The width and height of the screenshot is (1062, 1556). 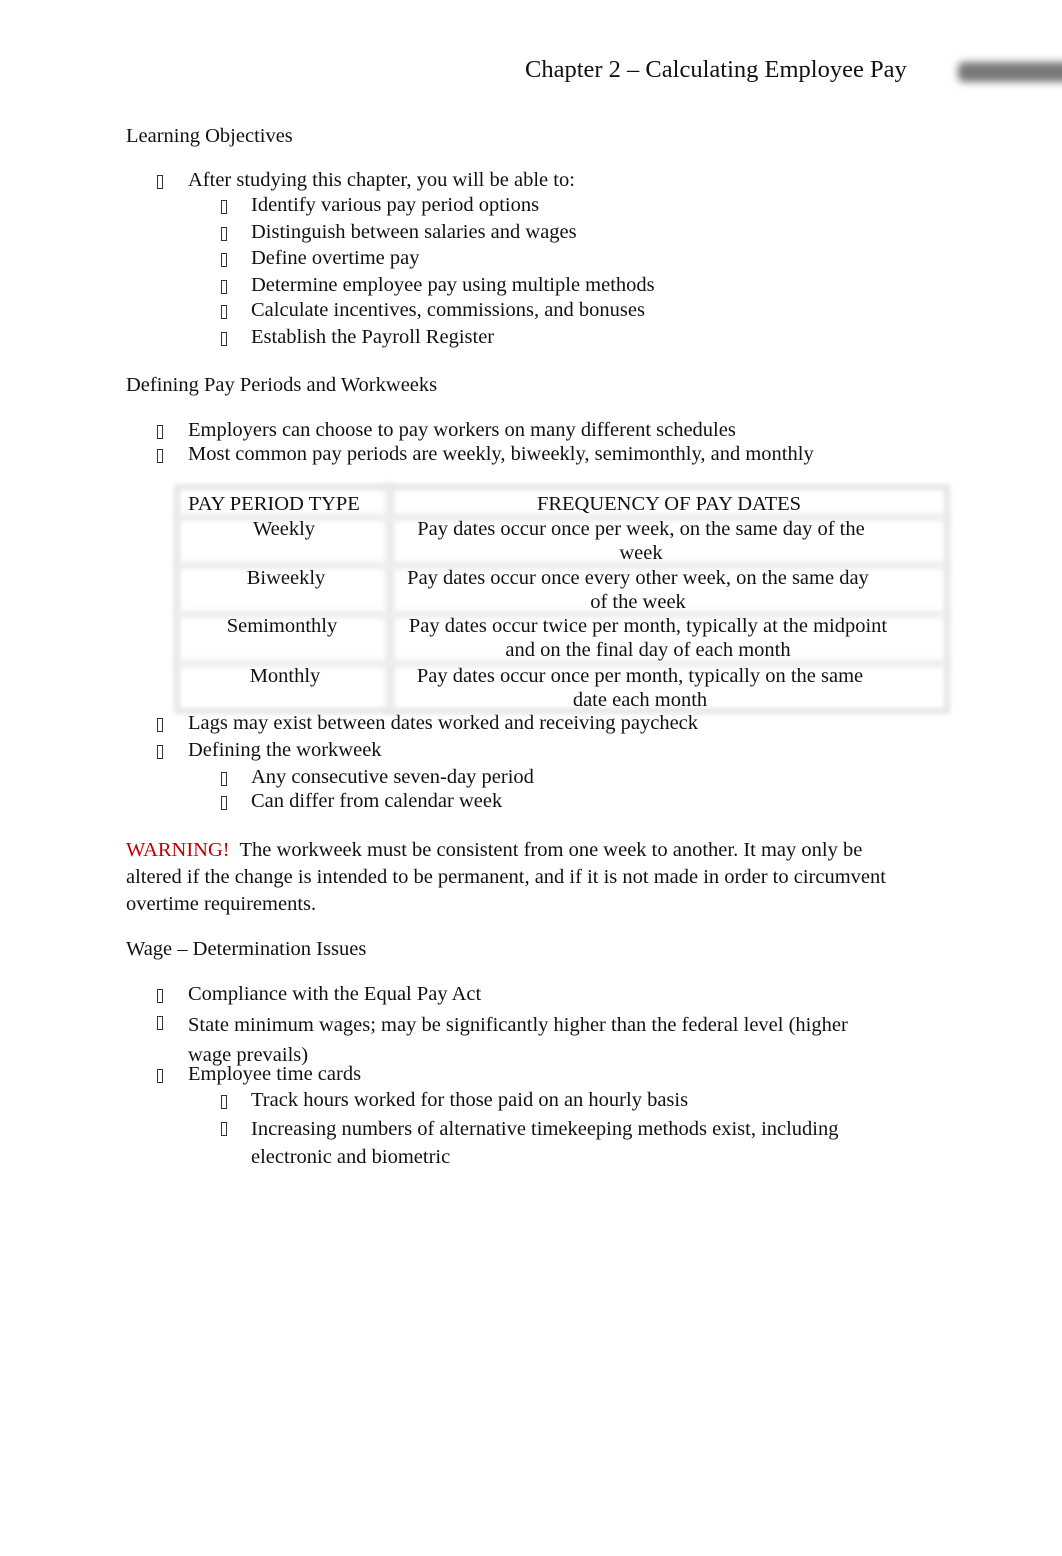 I want to click on list-item: Can differ from calendar week, so click(x=377, y=801).